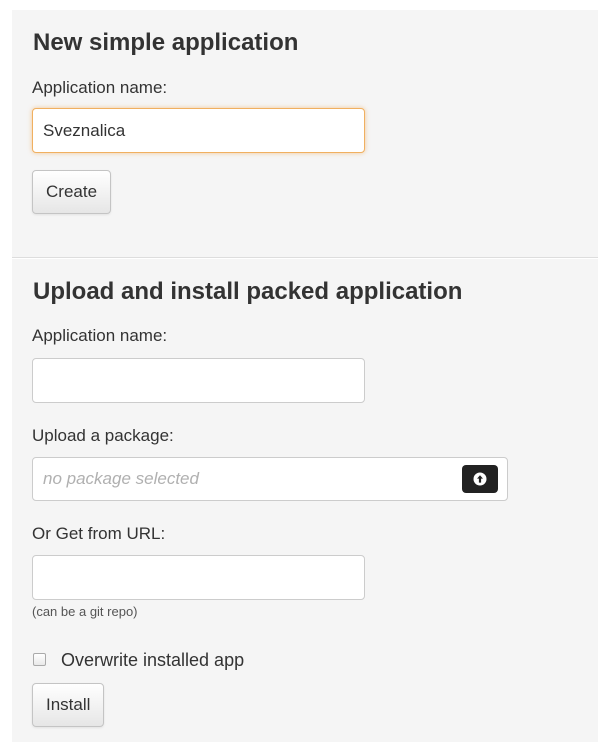 This screenshot has width=598, height=742. I want to click on new-app-name-label: Application name:, so click(100, 87).